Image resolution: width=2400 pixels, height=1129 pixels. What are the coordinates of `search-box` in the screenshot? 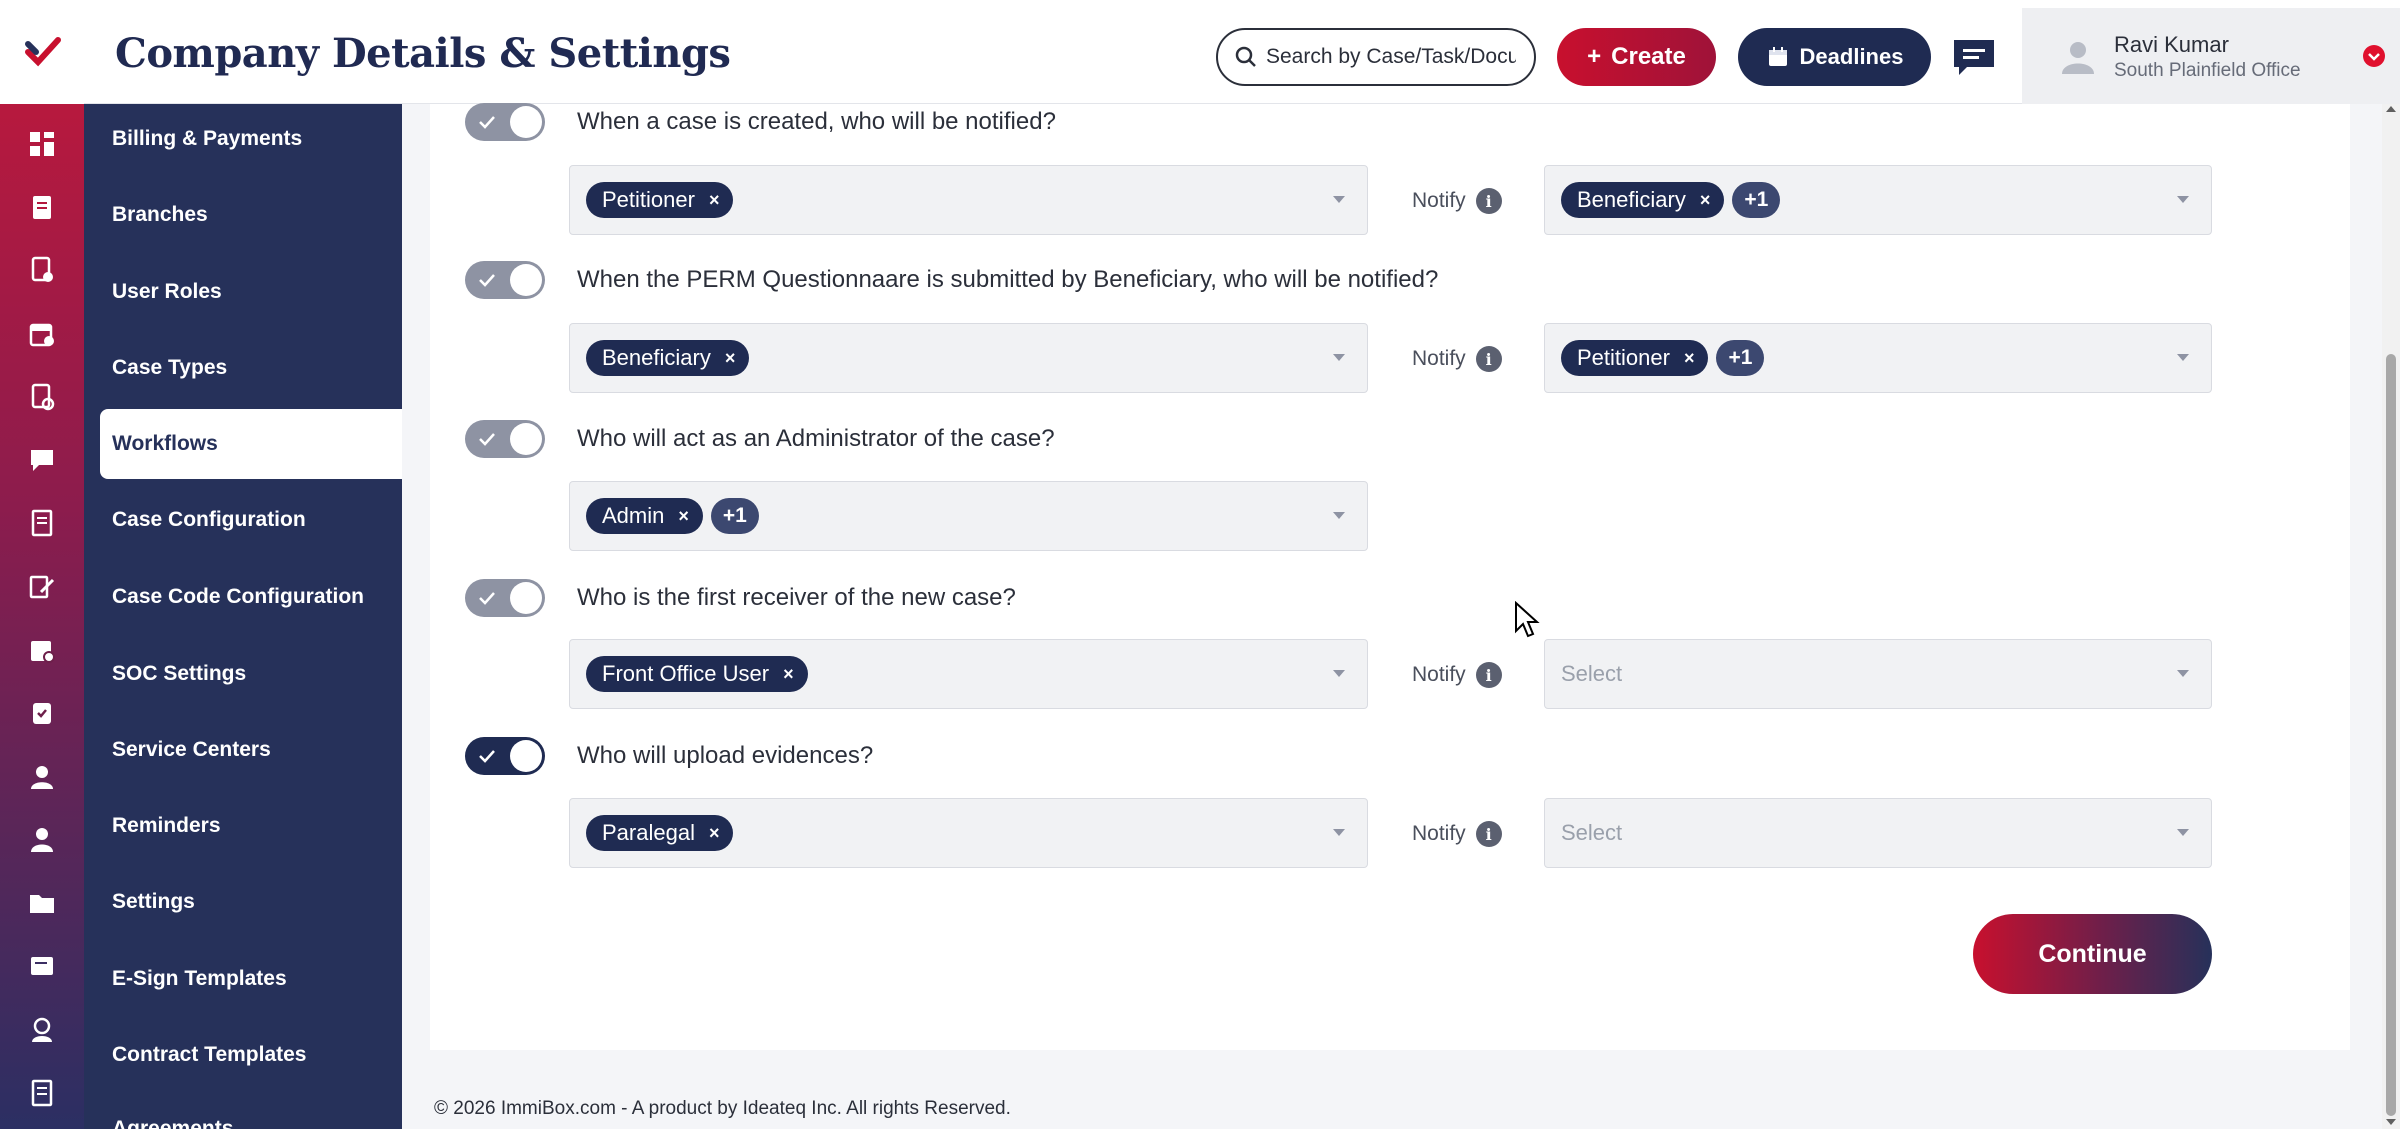 It's located at (1376, 57).